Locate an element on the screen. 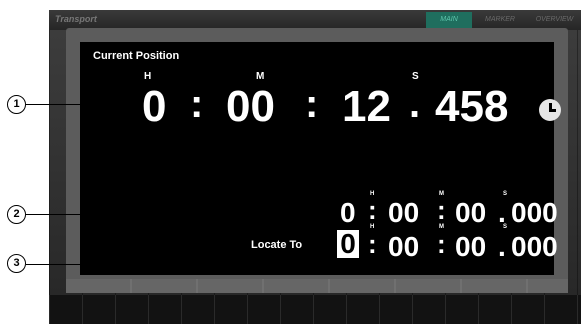 Image resolution: width=581 pixels, height=324 pixels. locate-decimal-point: . is located at coordinates (502, 246).